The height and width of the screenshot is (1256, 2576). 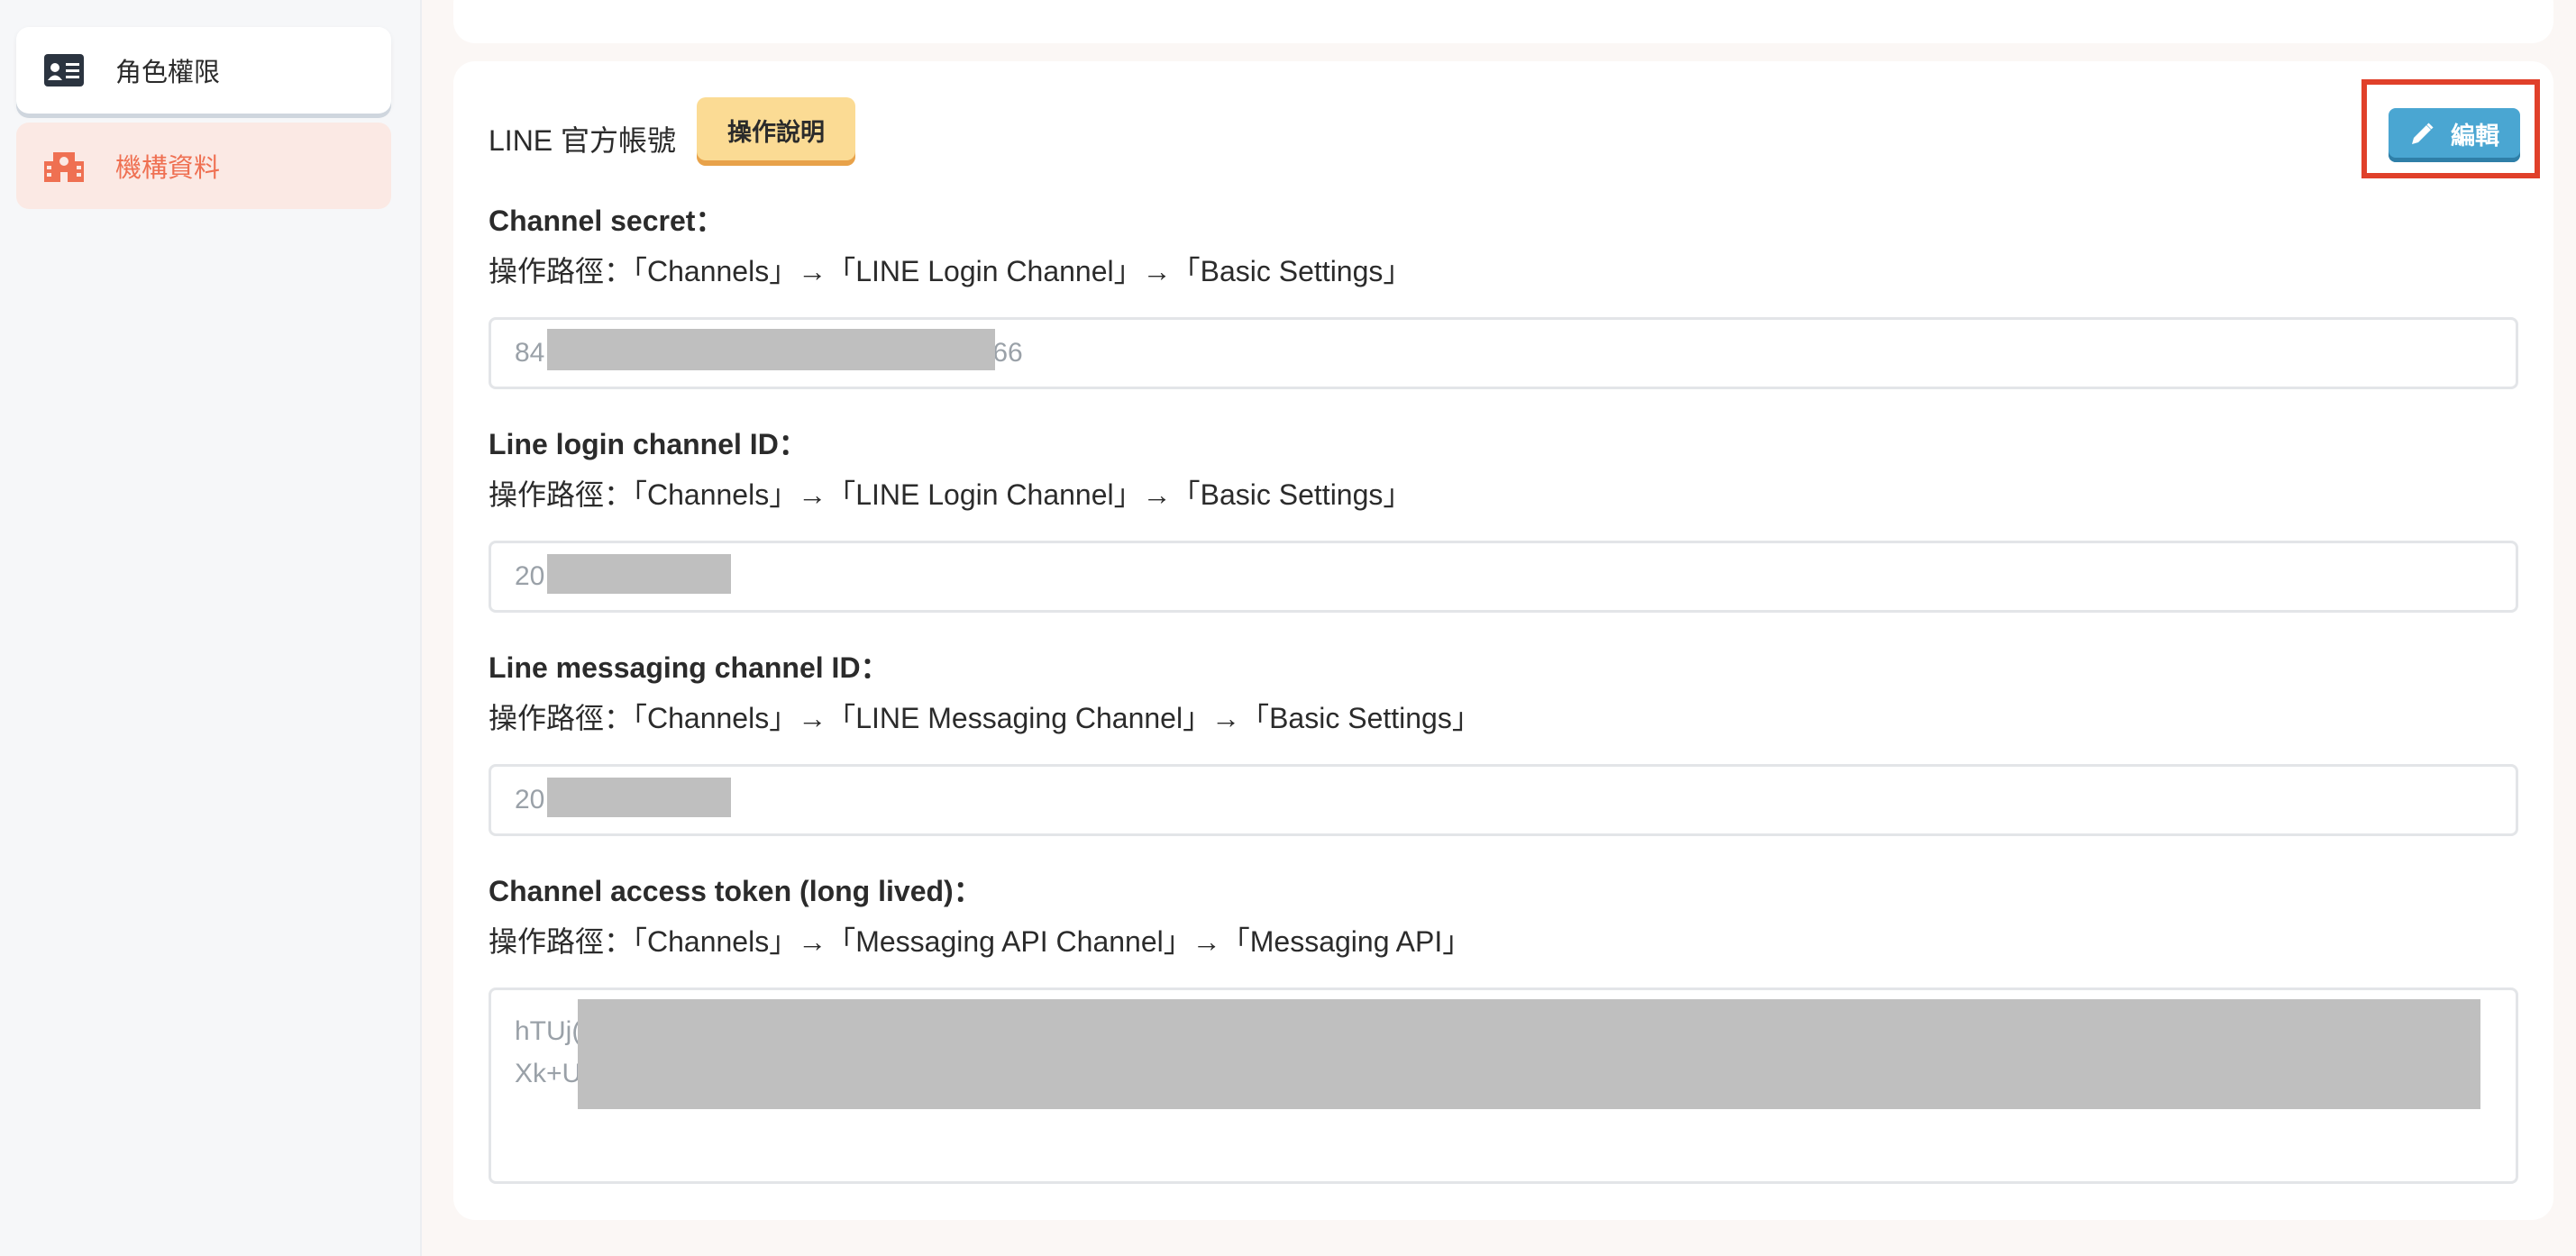 I want to click on sidebar-item-roles: 角色權限, so click(x=203, y=70).